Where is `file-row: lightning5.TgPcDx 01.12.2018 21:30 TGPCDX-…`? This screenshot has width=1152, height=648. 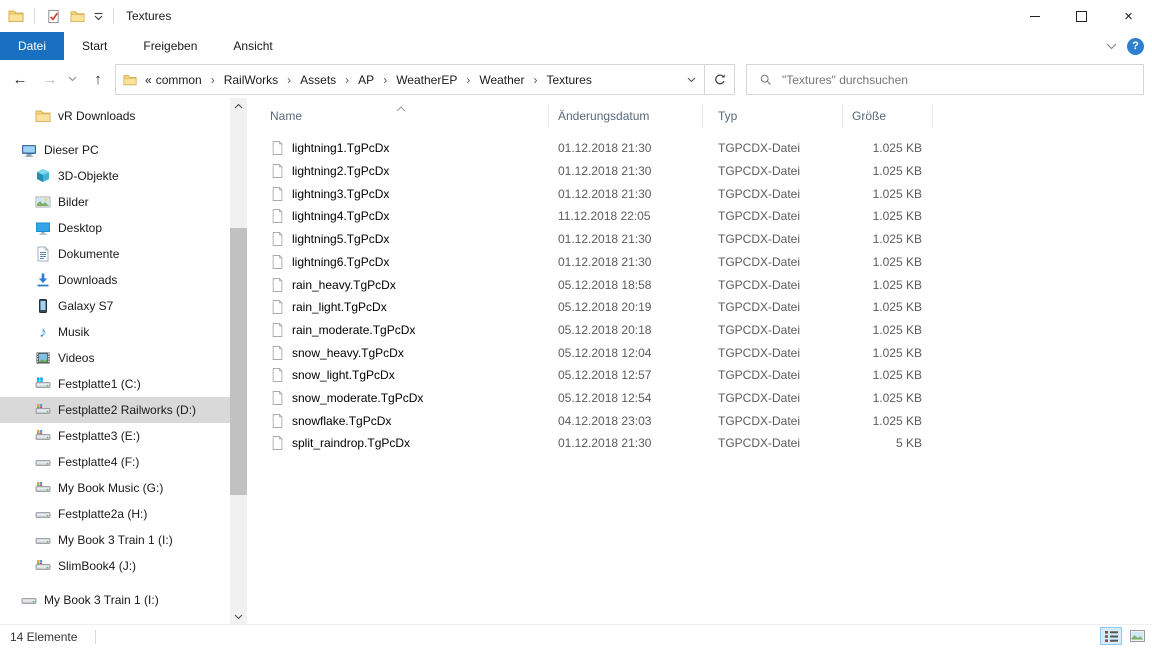 file-row: lightning5.TgPcDx 01.12.2018 21:30 TGPCDX-… is located at coordinates (700, 239).